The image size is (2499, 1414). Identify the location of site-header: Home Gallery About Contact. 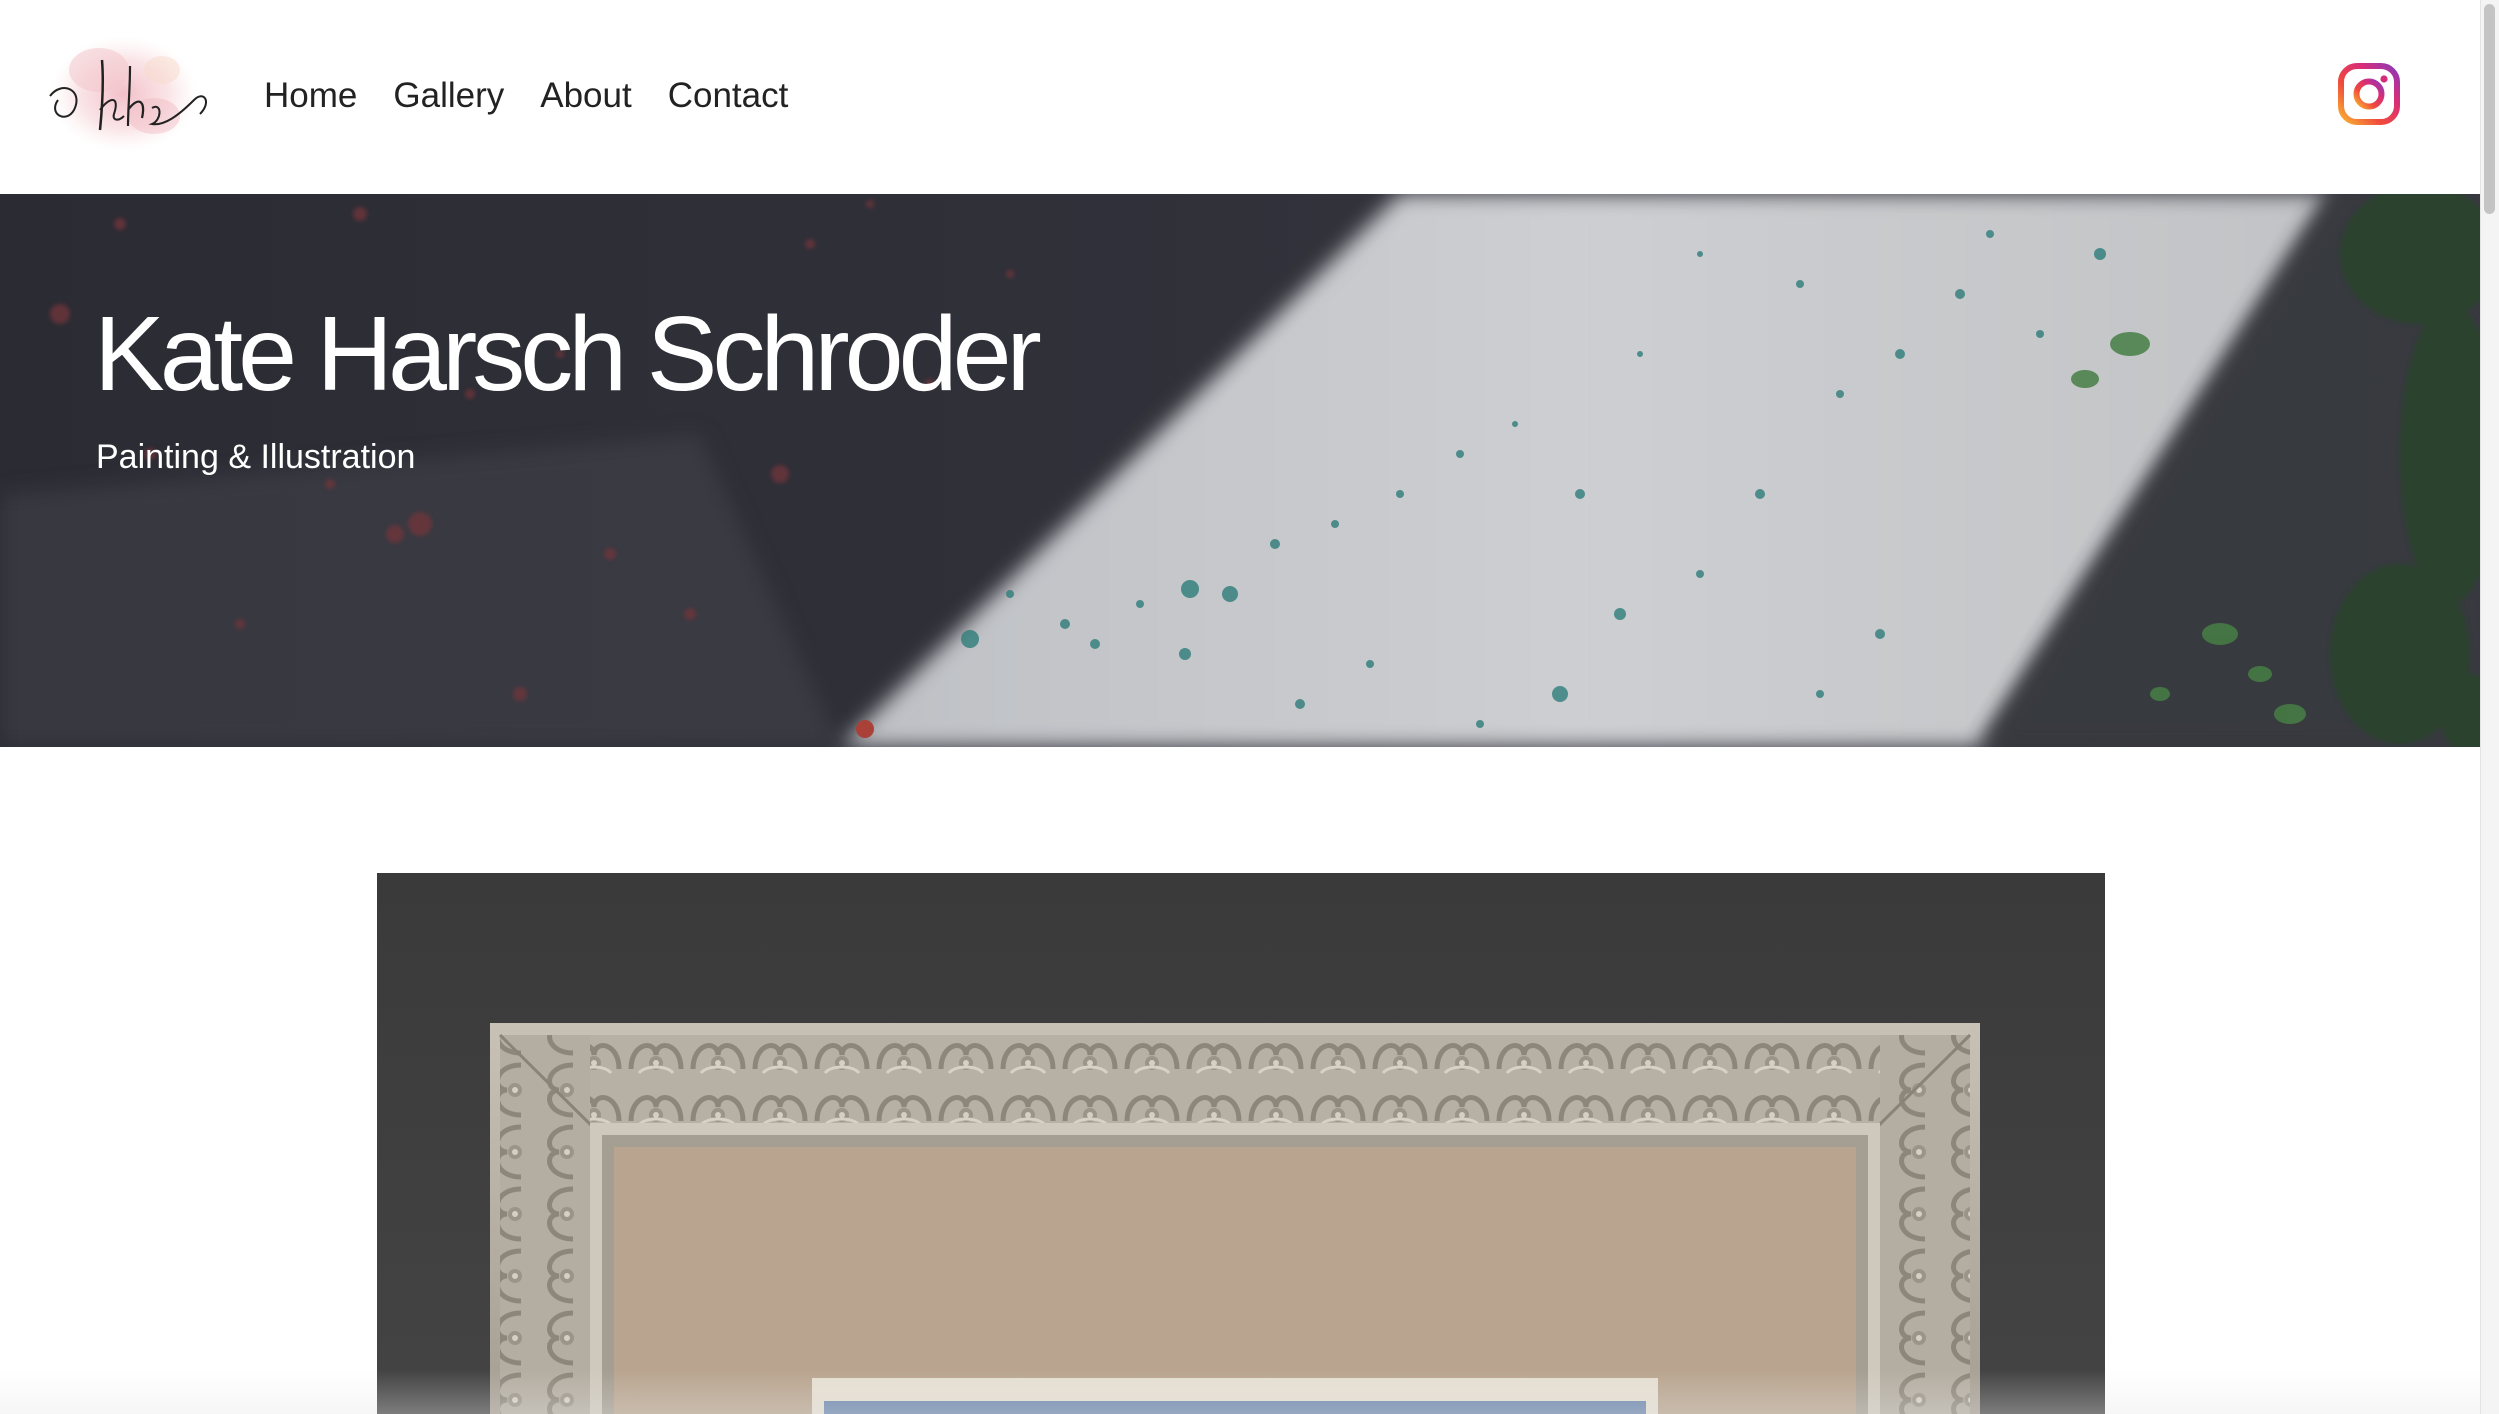
(1240, 97).